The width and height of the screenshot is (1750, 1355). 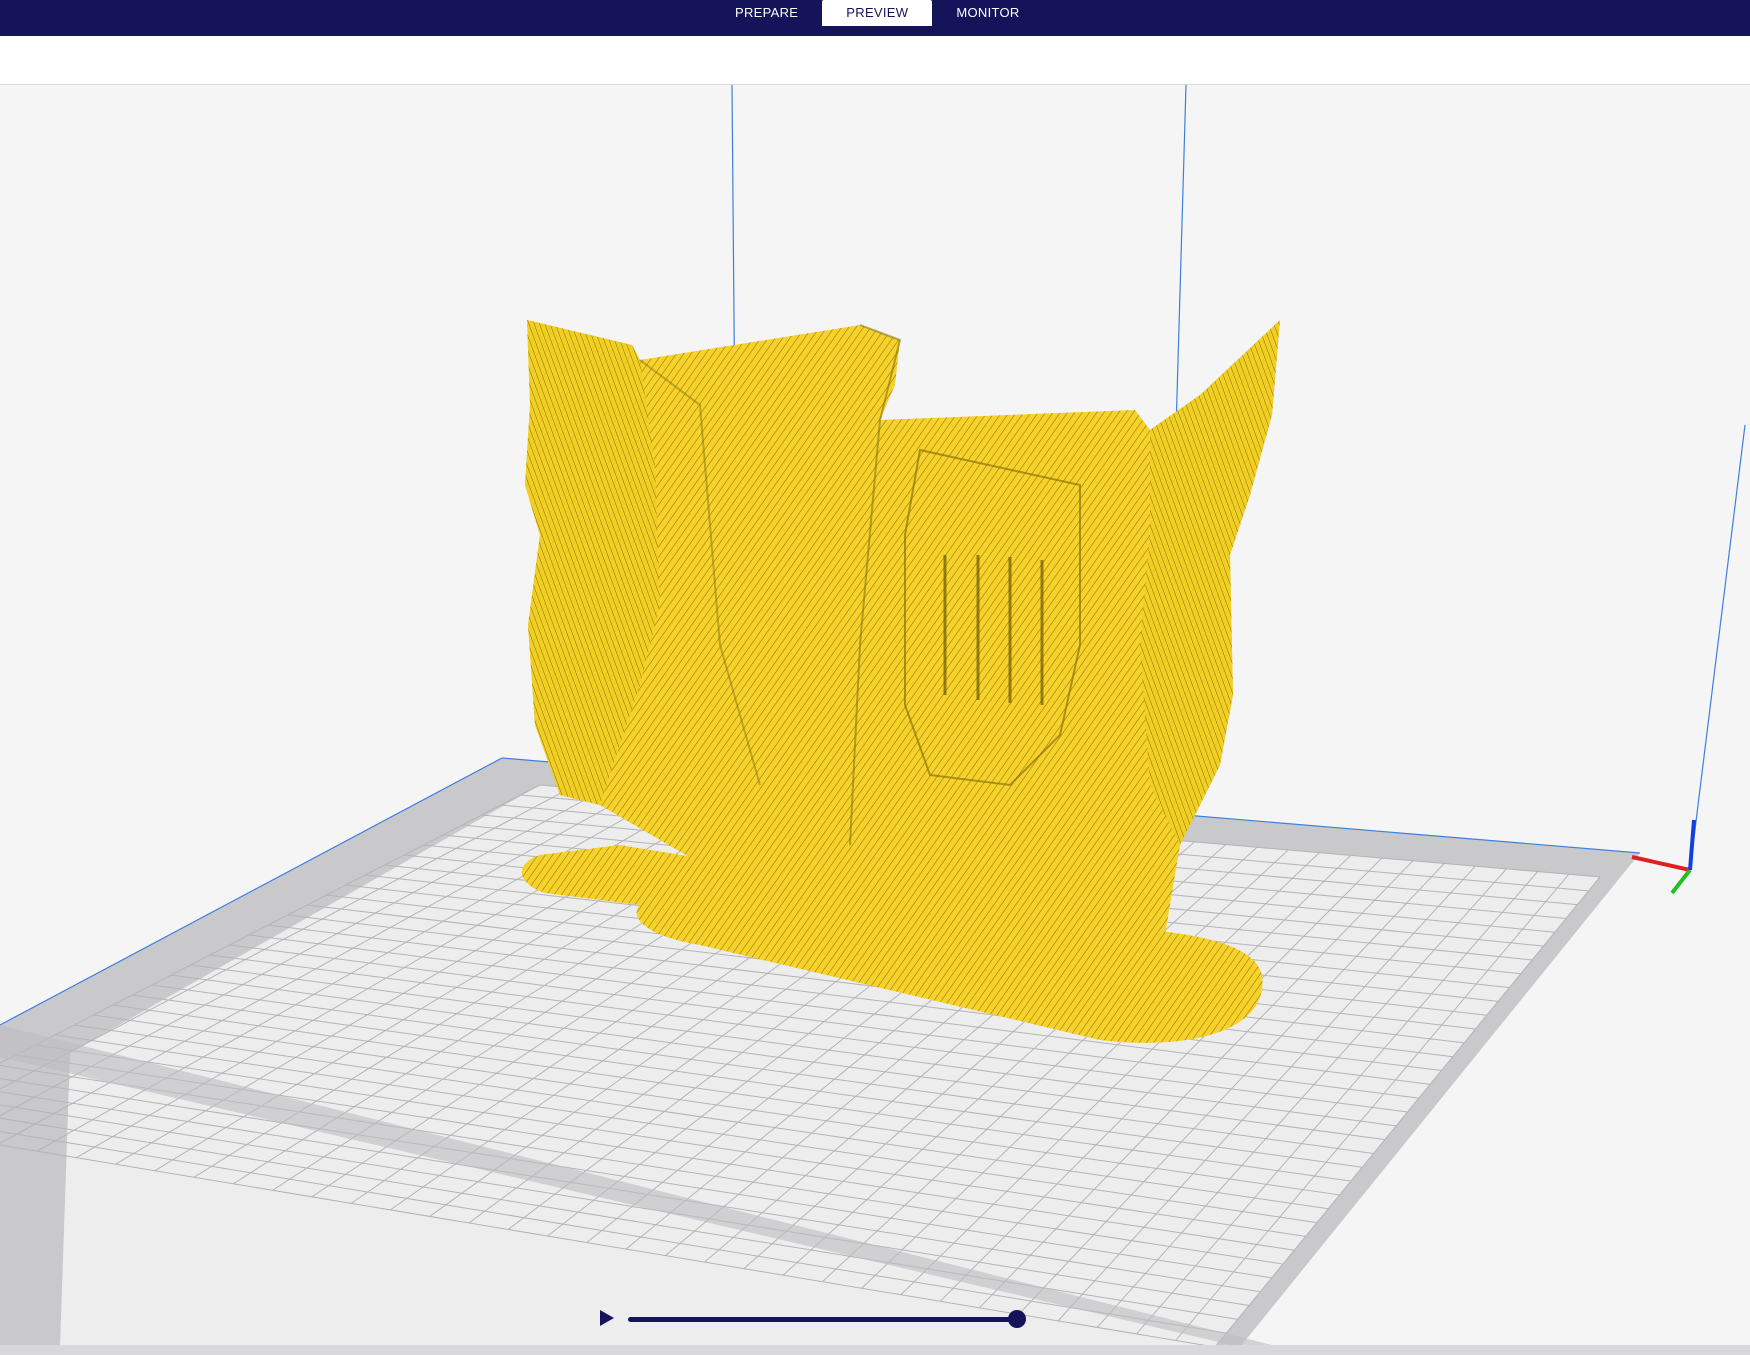 I want to click on stage-menu-bar, so click(x=875, y=60).